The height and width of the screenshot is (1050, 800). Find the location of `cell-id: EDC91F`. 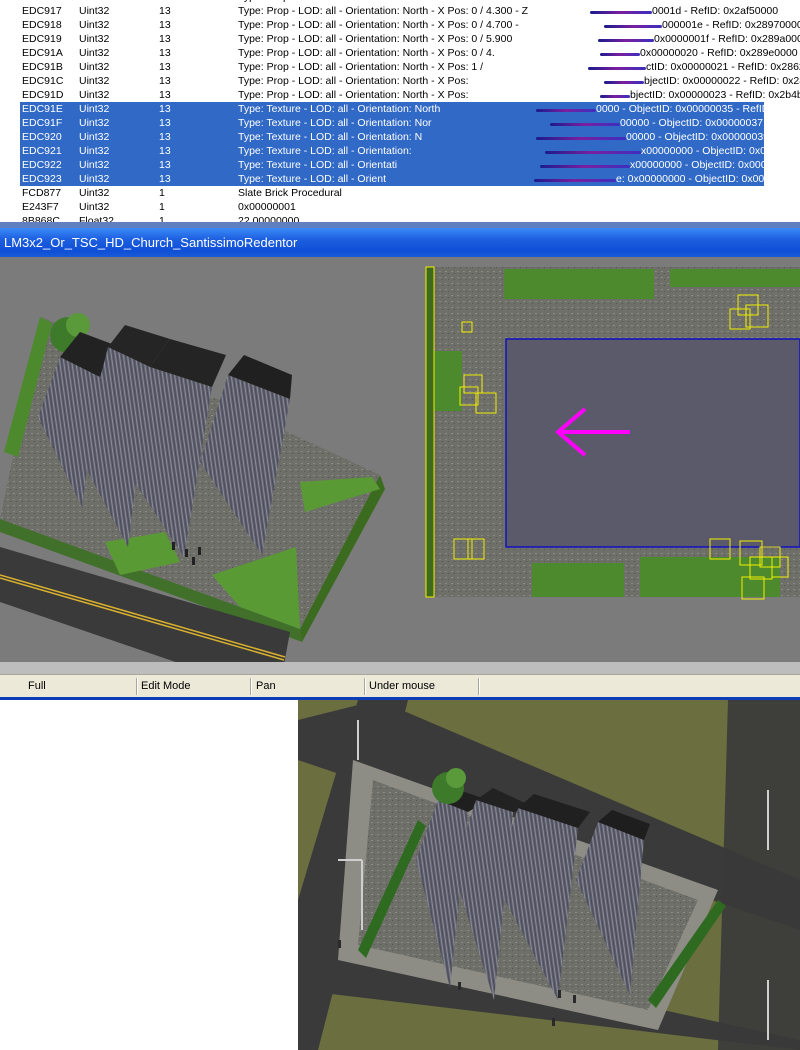

cell-id: EDC91F is located at coordinates (42, 123).